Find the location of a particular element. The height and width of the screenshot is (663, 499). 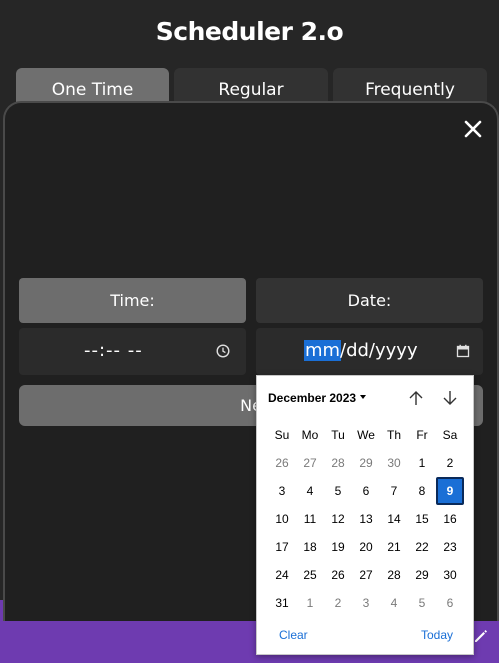

calendar-day-selected: 9 is located at coordinates (450, 491).